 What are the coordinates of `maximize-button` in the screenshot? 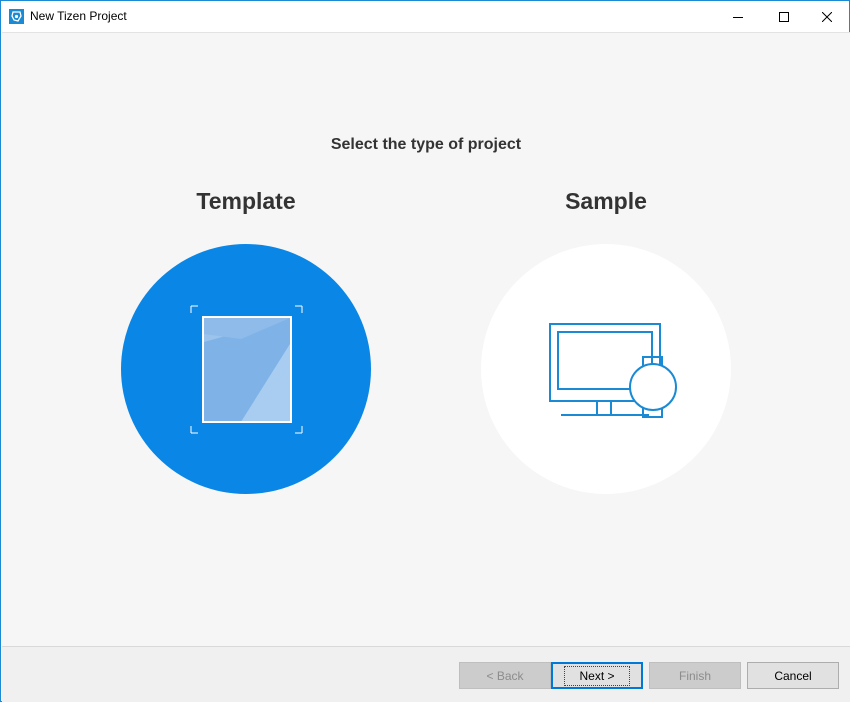 It's located at (784, 16).